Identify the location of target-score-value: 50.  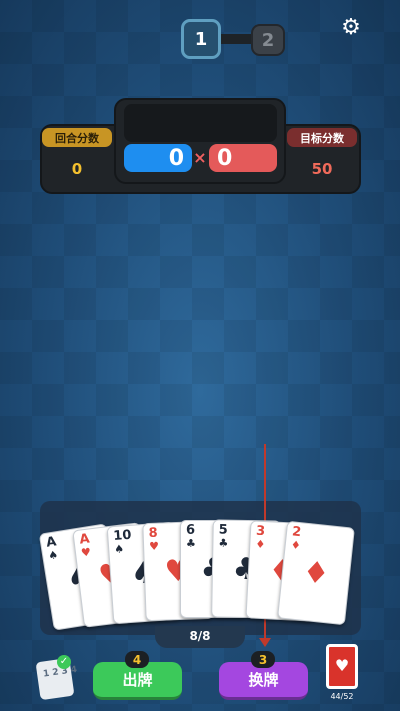
(322, 169).